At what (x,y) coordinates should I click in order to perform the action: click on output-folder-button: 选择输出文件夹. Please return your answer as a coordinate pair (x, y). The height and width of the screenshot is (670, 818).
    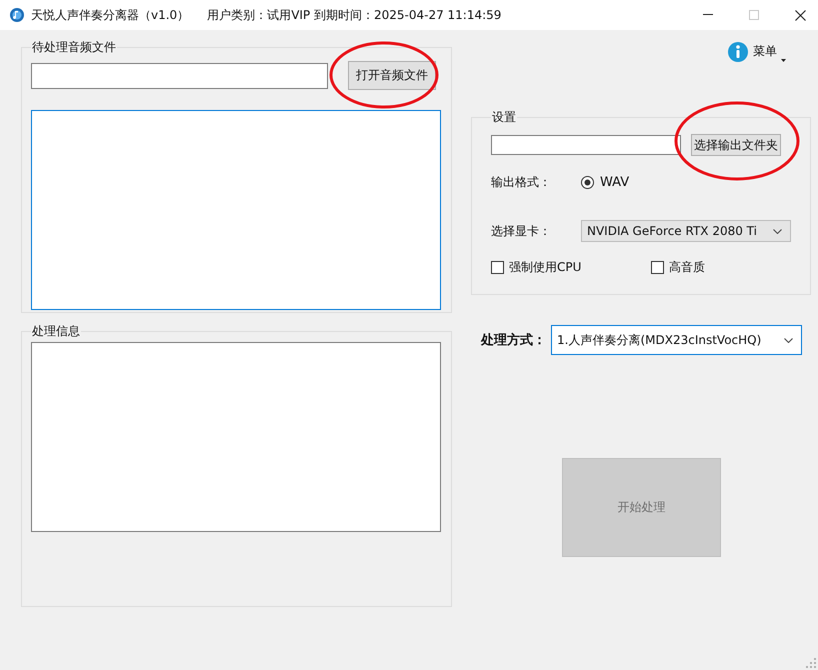
    Looking at the image, I should click on (736, 145).